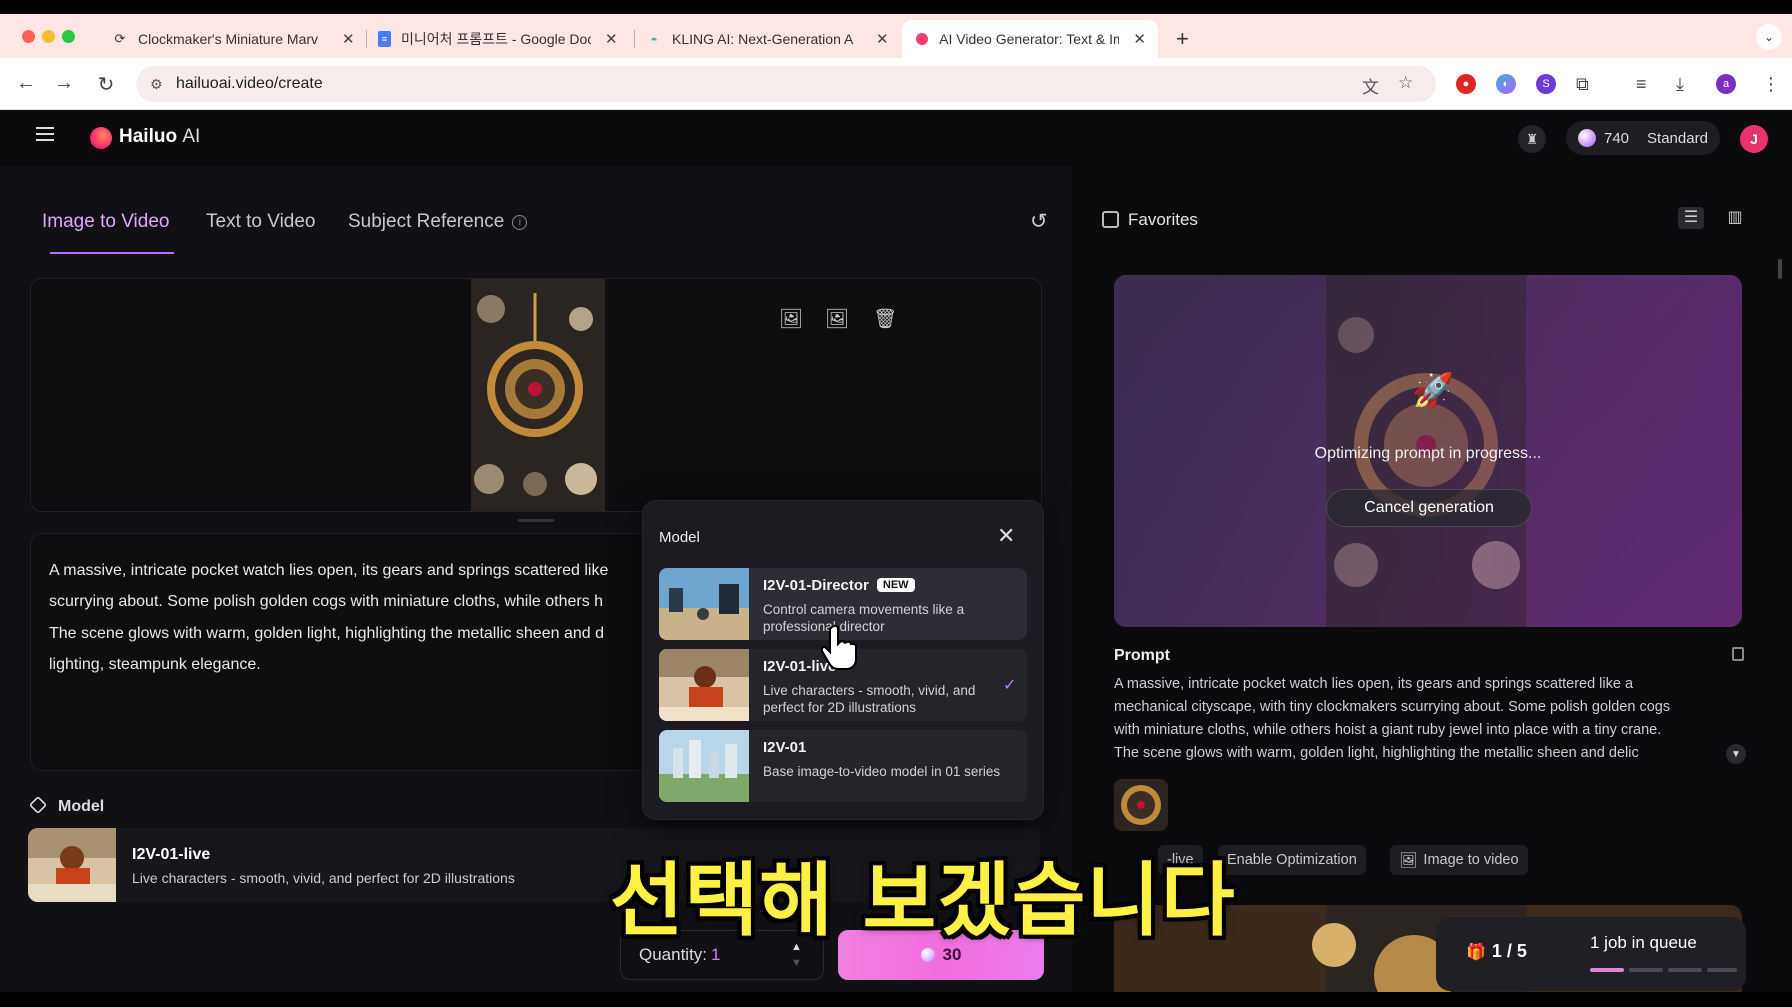  I want to click on maximize-window-button, so click(68, 36).